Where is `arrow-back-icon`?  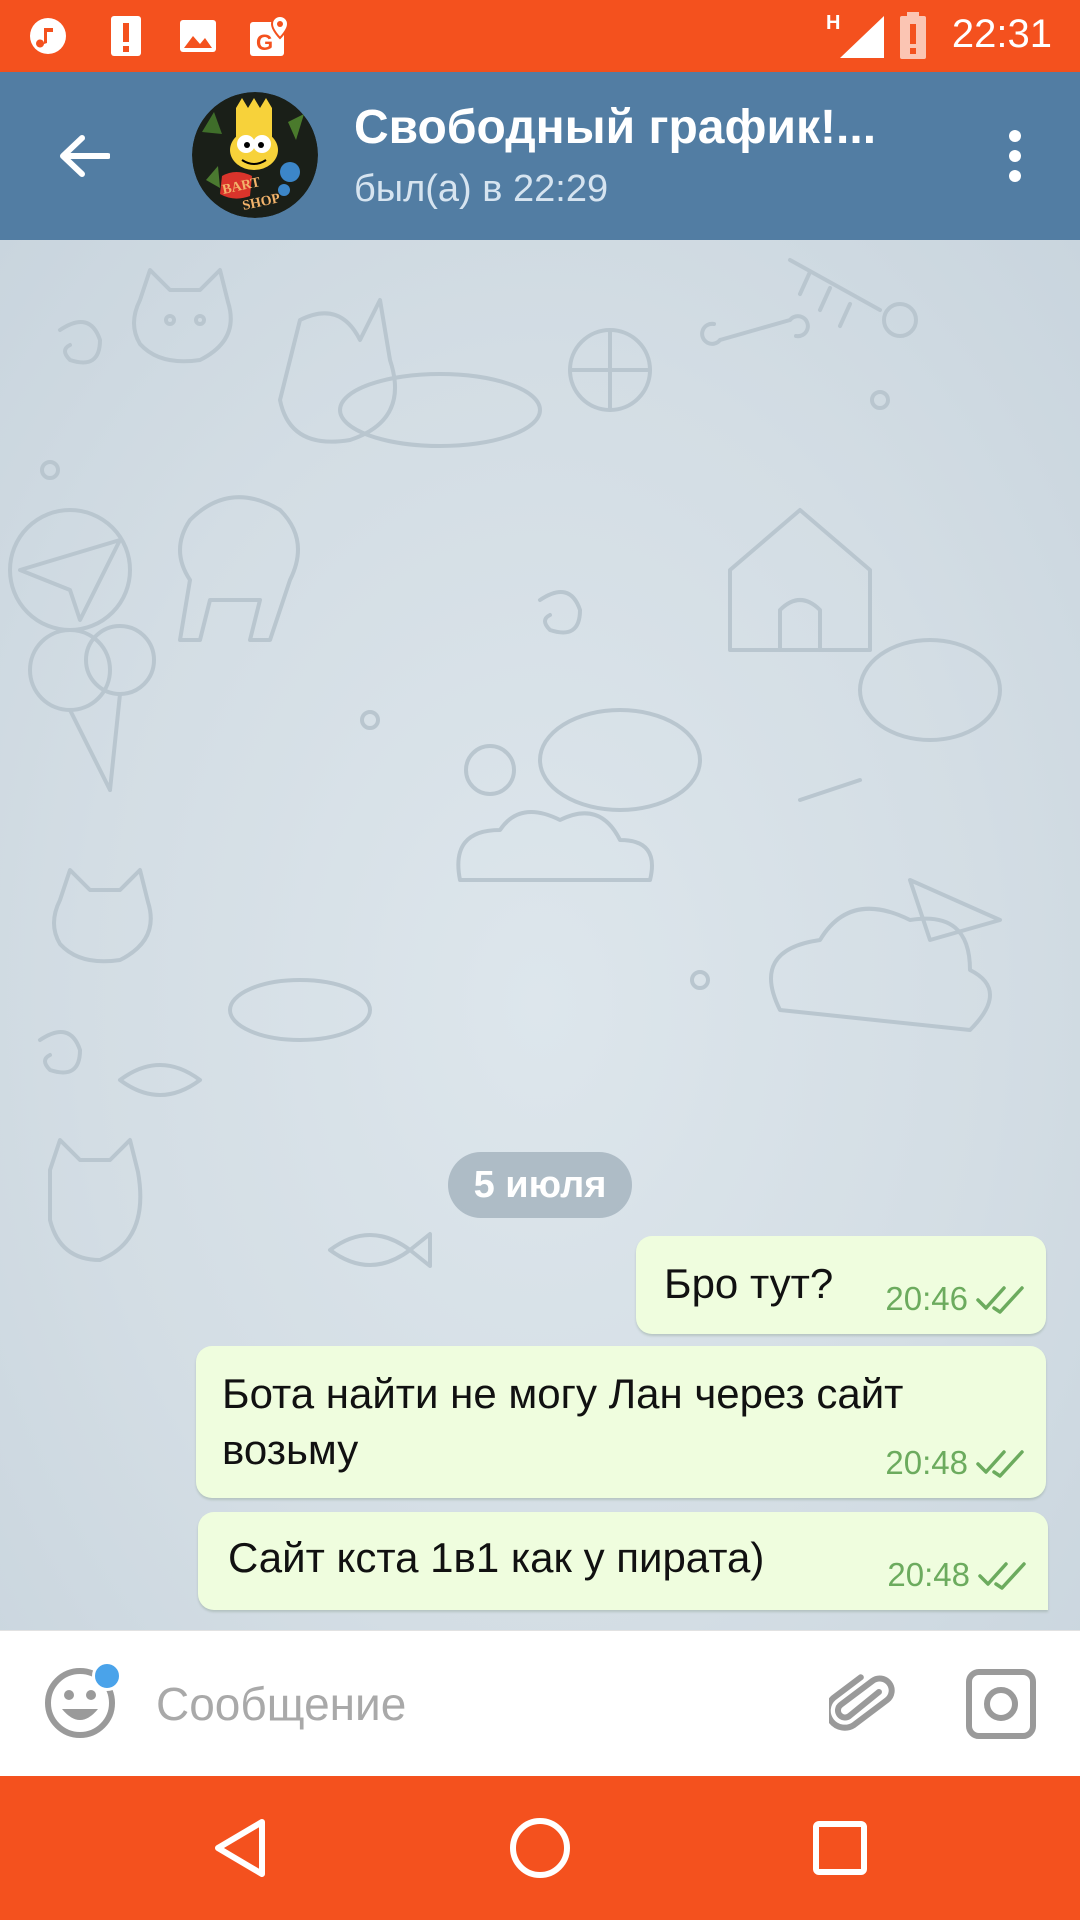
arrow-back-icon is located at coordinates (85, 156).